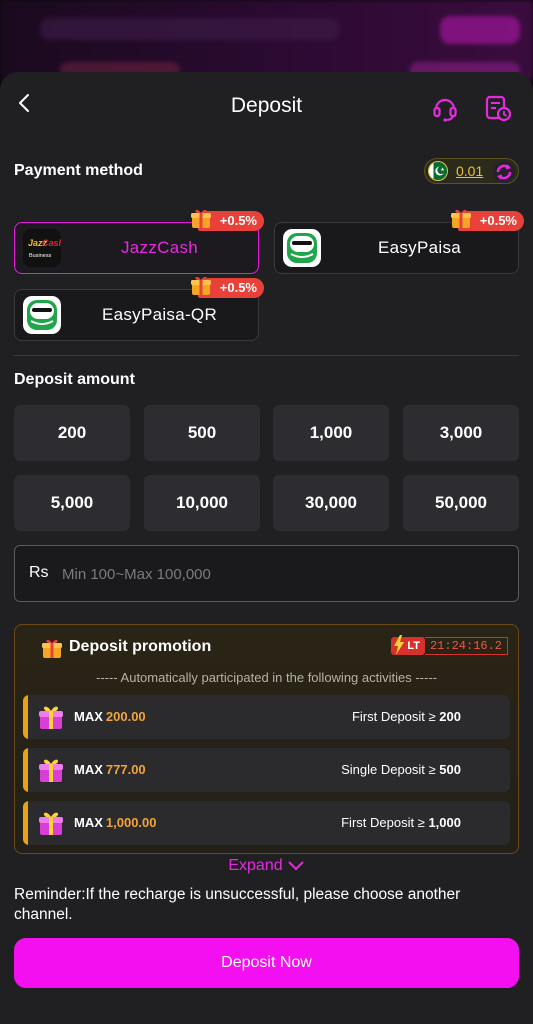 This screenshot has height=1024, width=533. I want to click on balance-value: 0.01, so click(470, 171).